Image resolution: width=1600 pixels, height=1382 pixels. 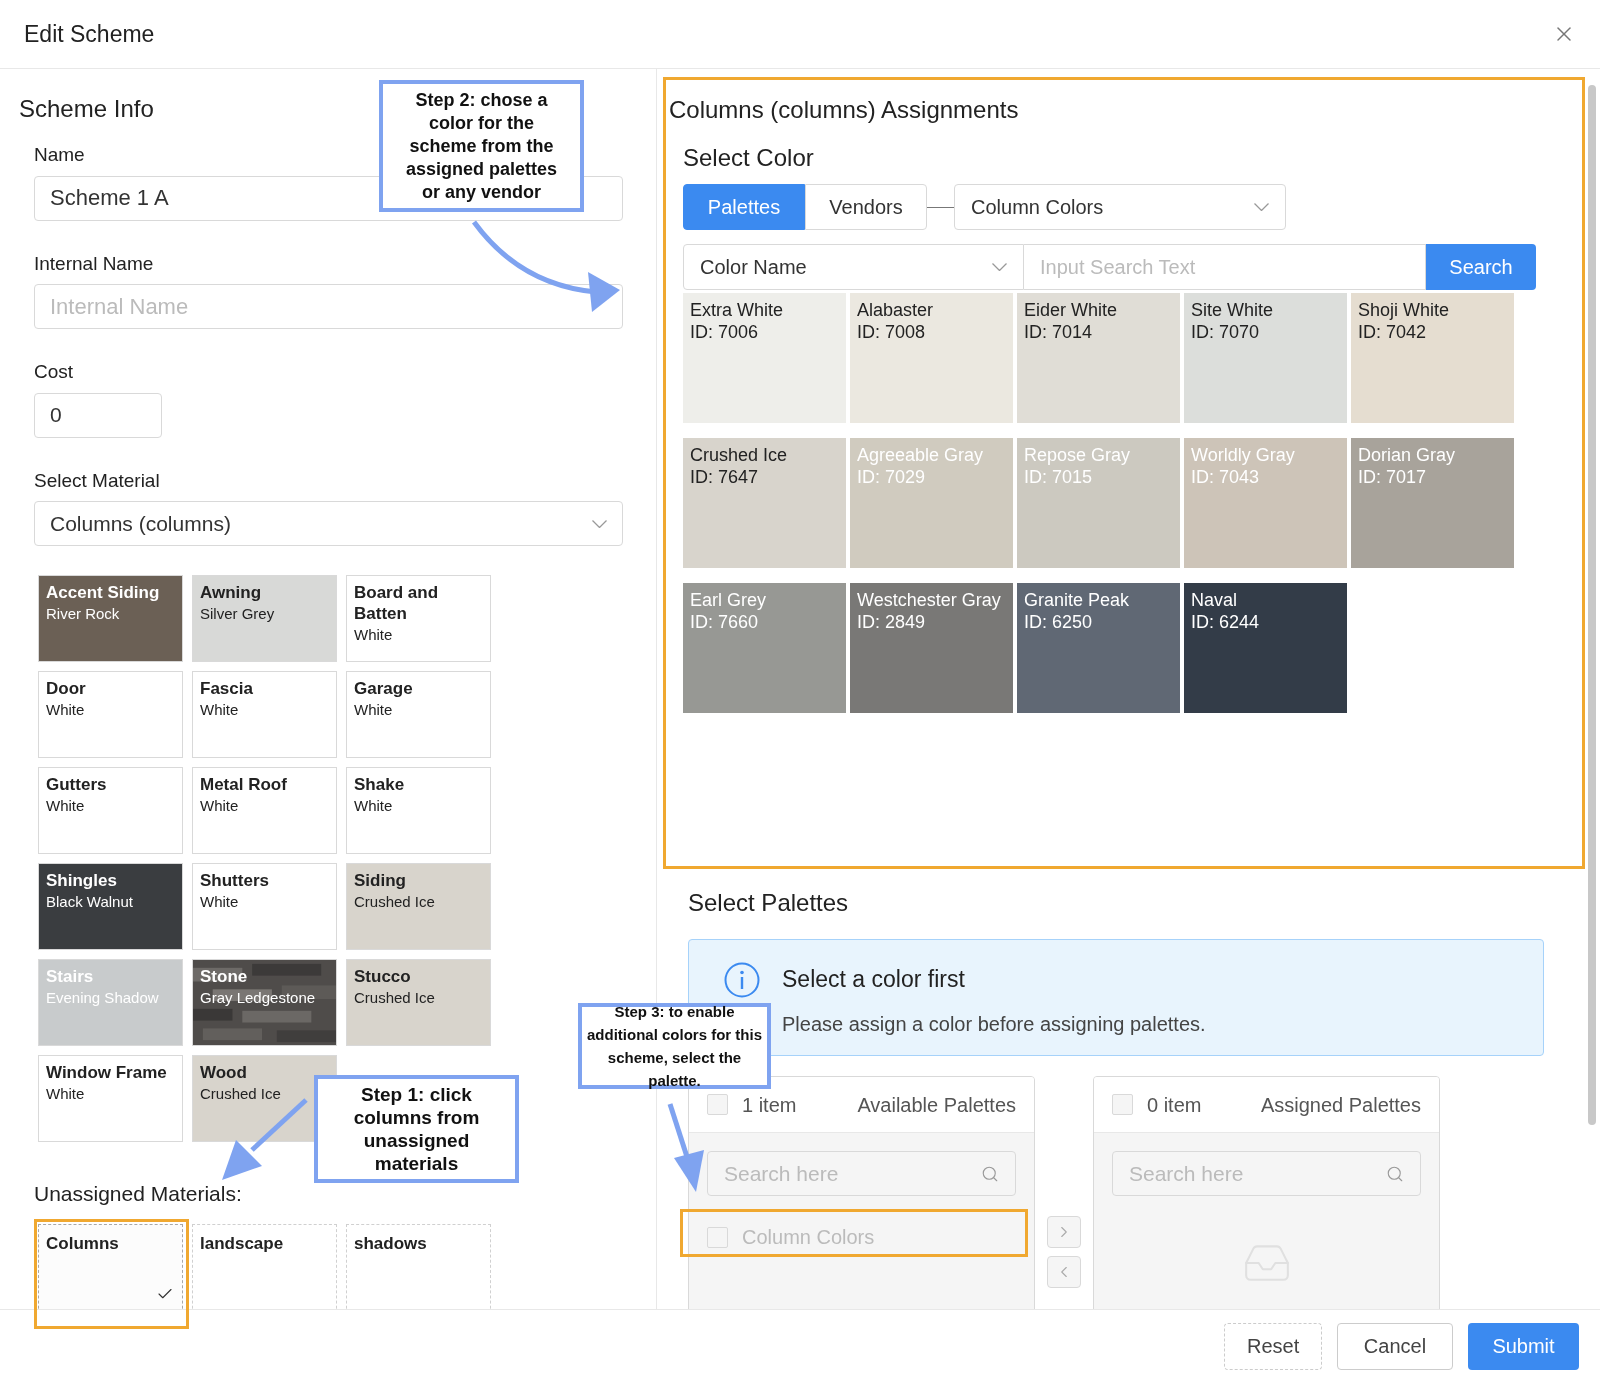 What do you see at coordinates (264, 810) in the screenshot?
I see `material-tile: Metal Roof White` at bounding box center [264, 810].